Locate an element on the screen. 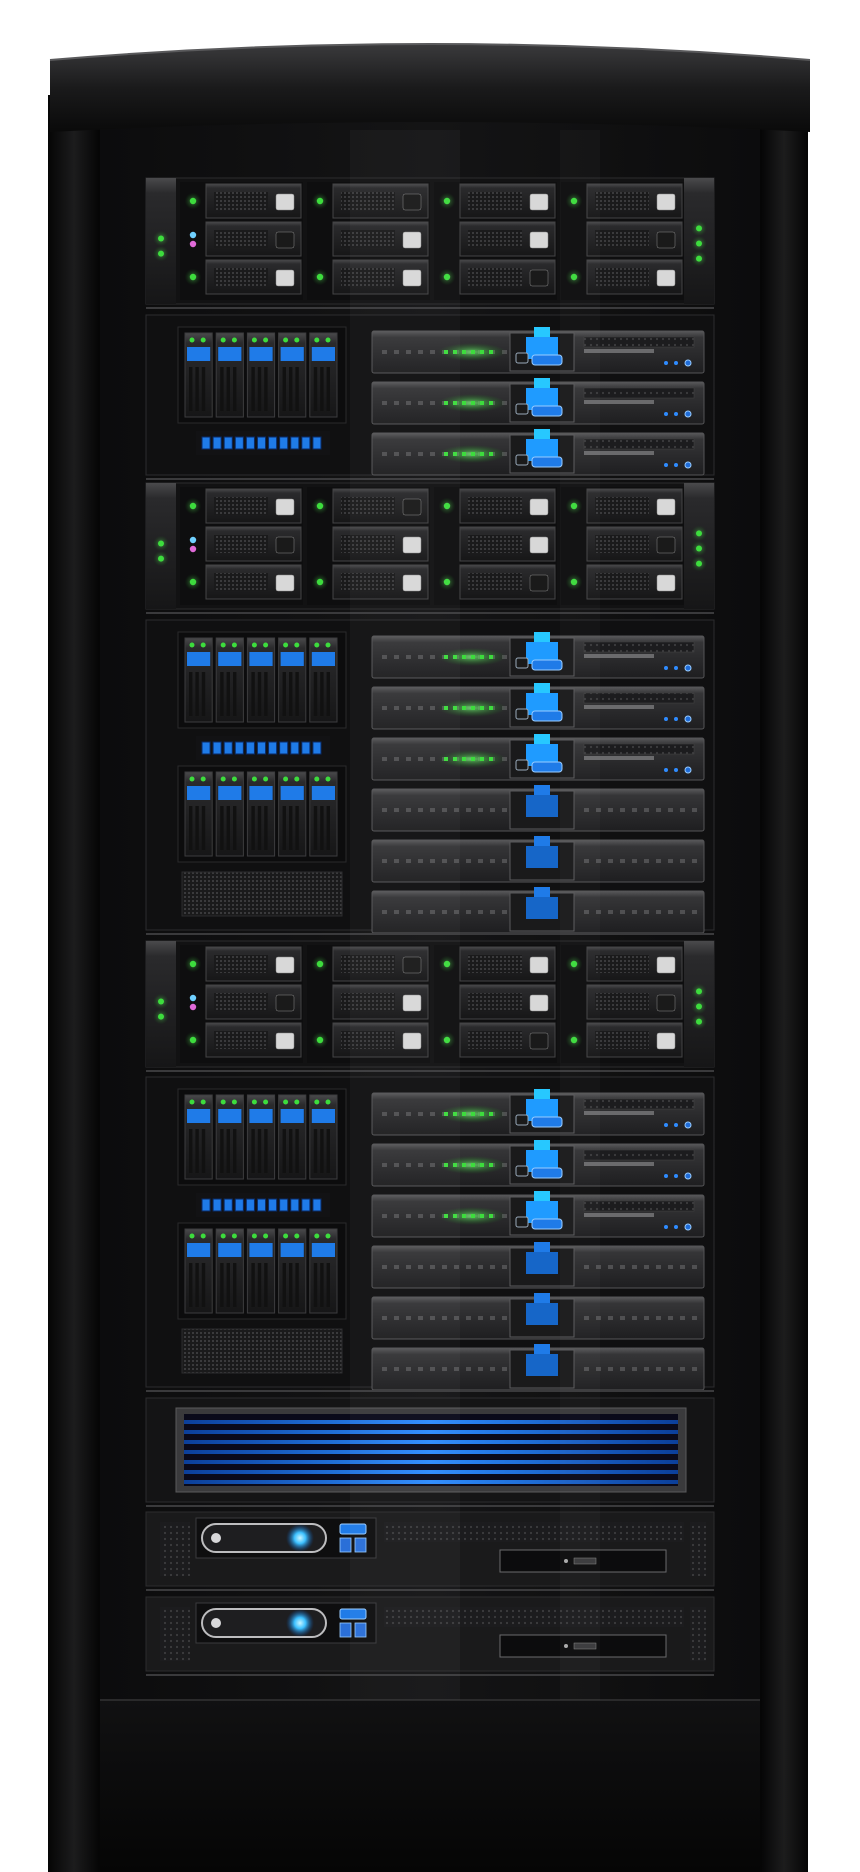 The width and height of the screenshot is (860, 1872). power-button is located at coordinates (547, 360).